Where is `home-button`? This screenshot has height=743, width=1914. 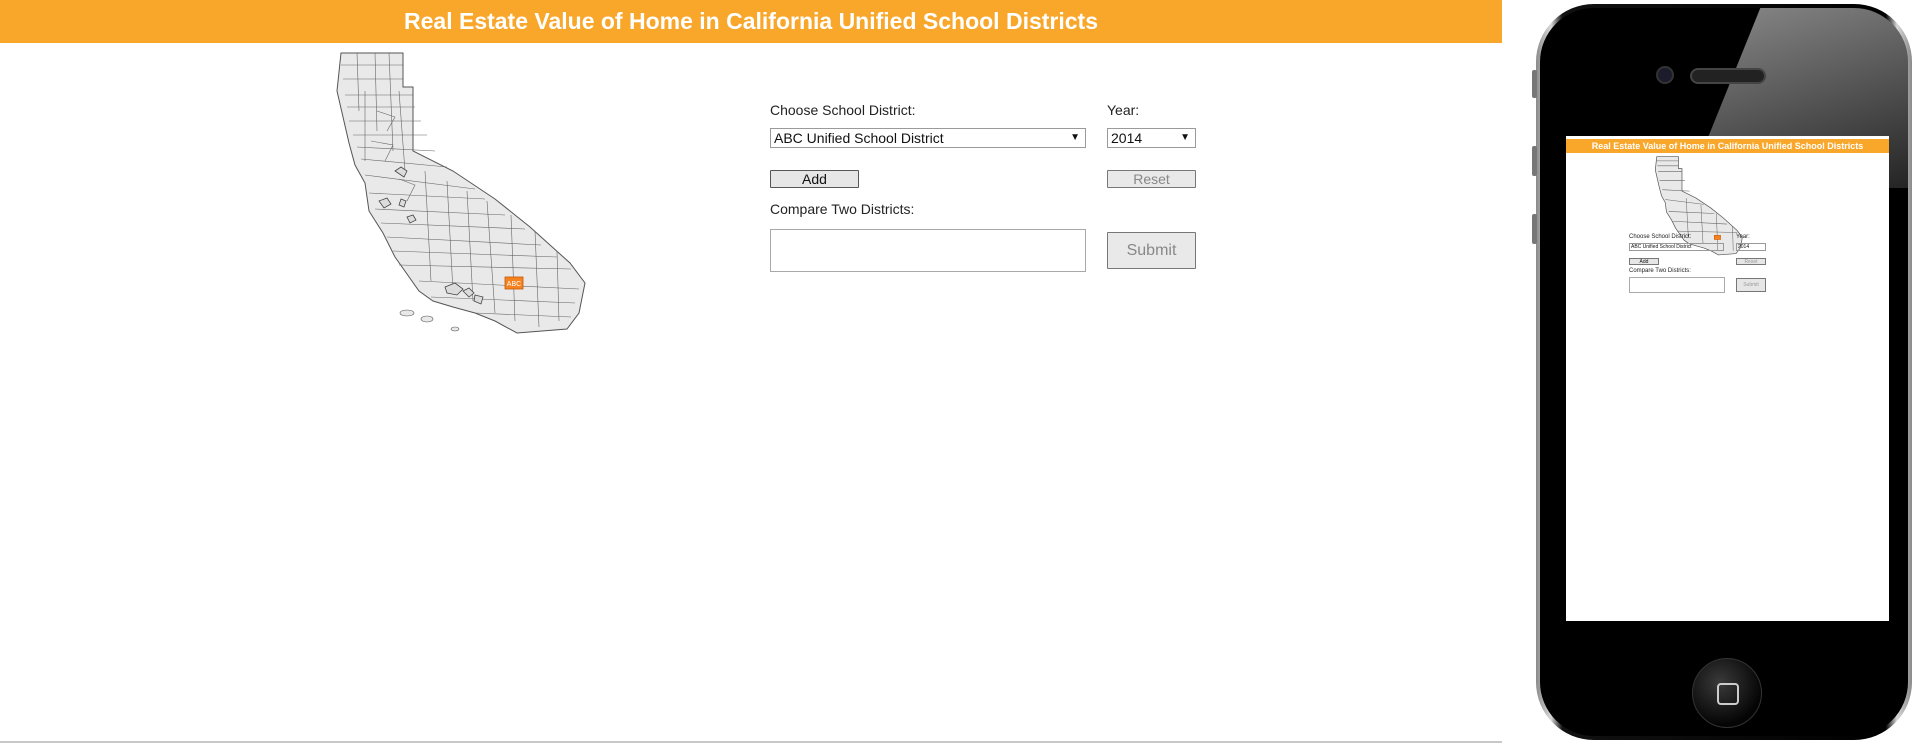 home-button is located at coordinates (1727, 693).